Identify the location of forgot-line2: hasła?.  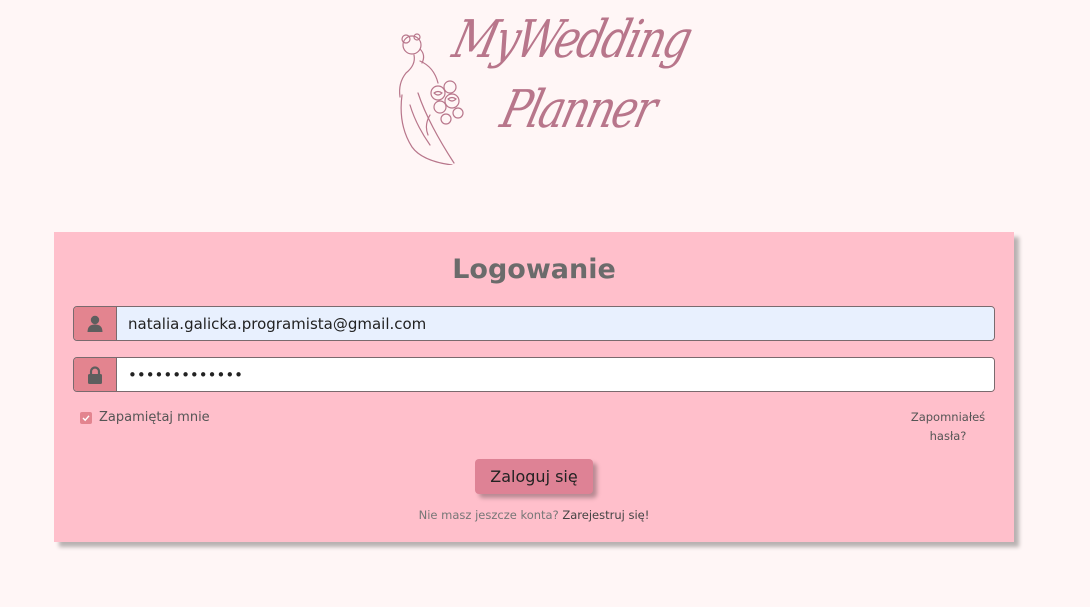
(948, 436).